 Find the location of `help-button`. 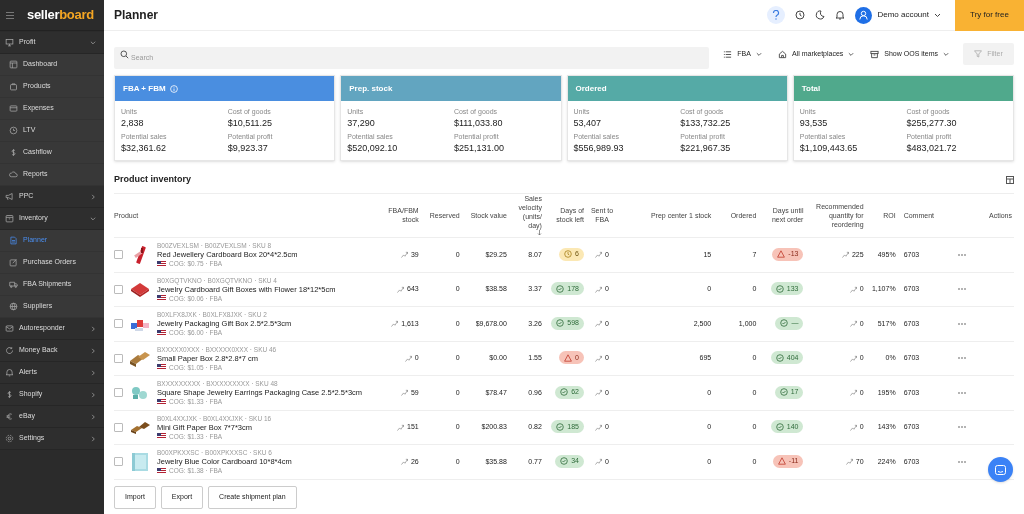

help-button is located at coordinates (776, 15).